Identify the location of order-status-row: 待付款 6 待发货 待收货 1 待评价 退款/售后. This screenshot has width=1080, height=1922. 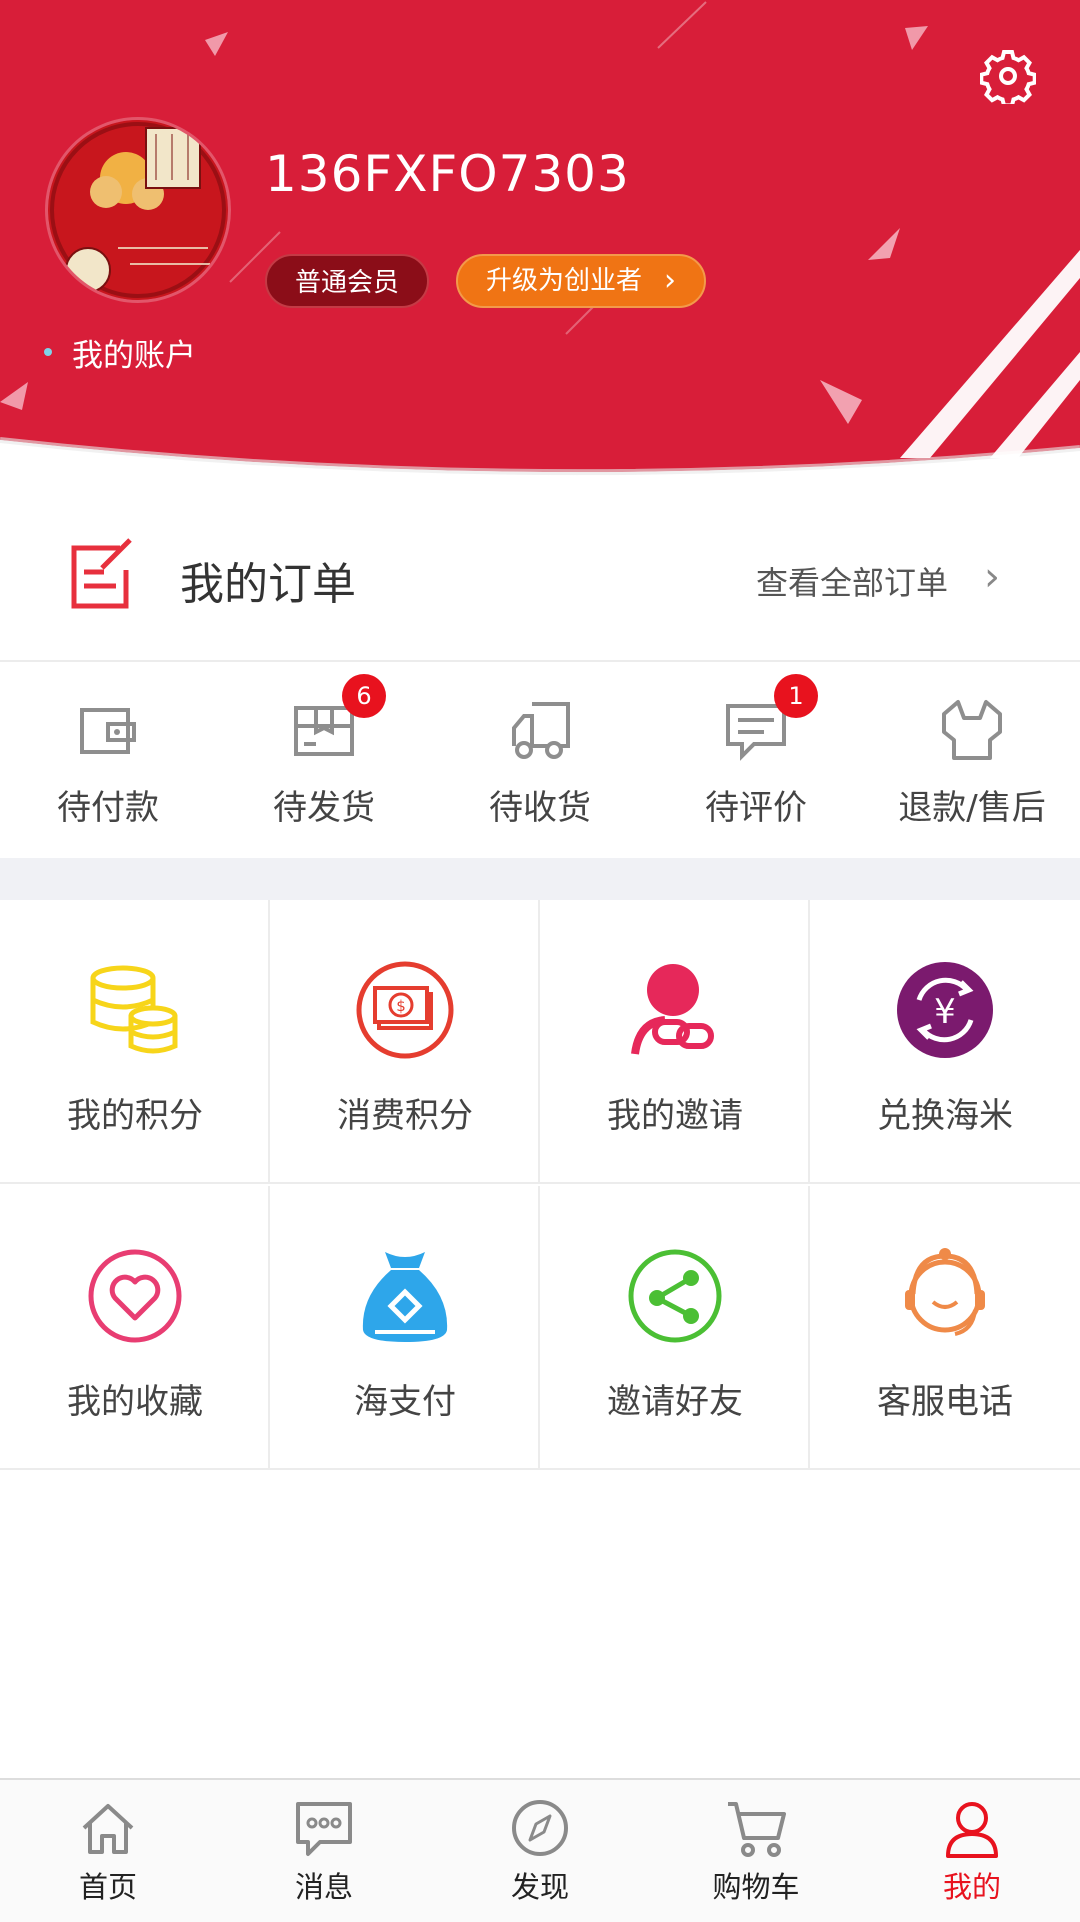
(540, 760).